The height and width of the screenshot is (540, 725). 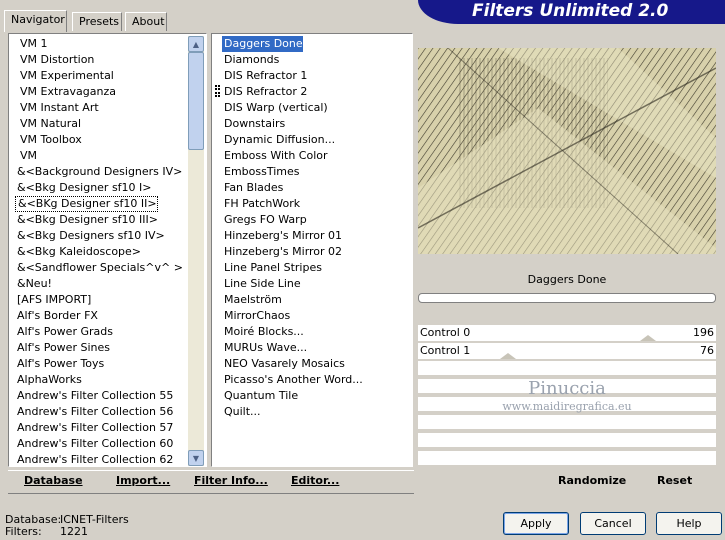 I want to click on filter-item: Line Panel Stripes, so click(x=272, y=268).